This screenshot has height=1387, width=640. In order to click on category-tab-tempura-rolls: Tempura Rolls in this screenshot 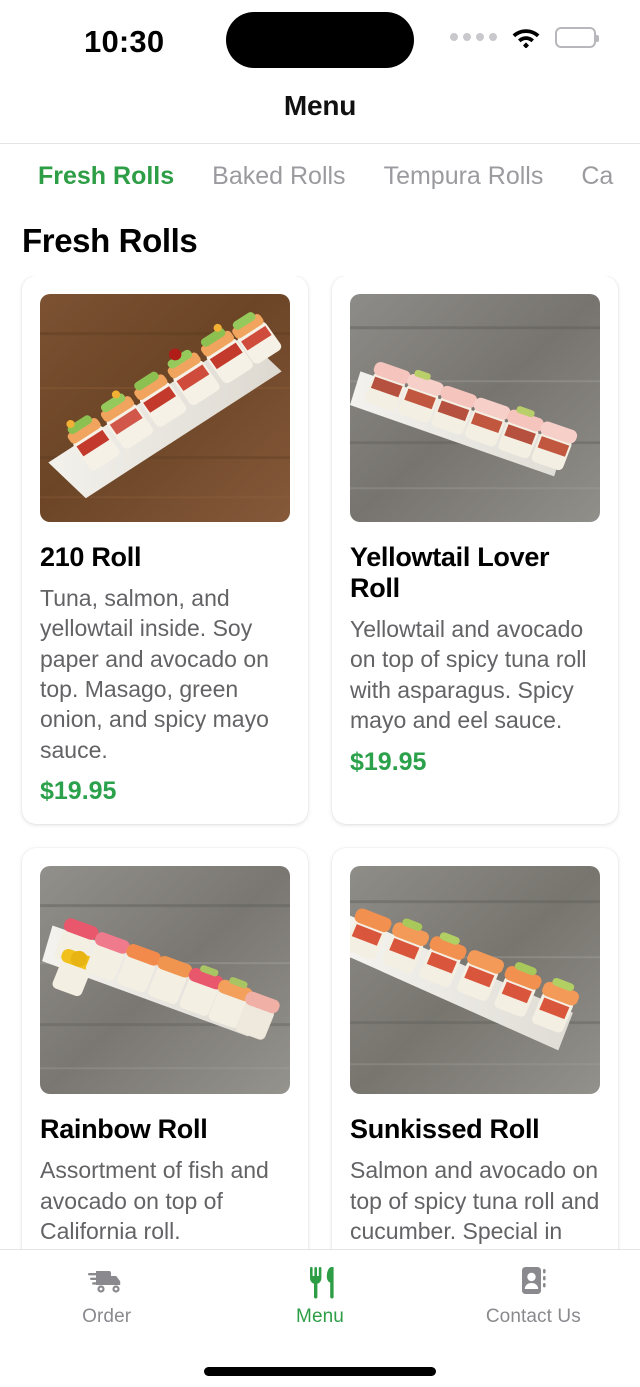, I will do `click(464, 176)`.